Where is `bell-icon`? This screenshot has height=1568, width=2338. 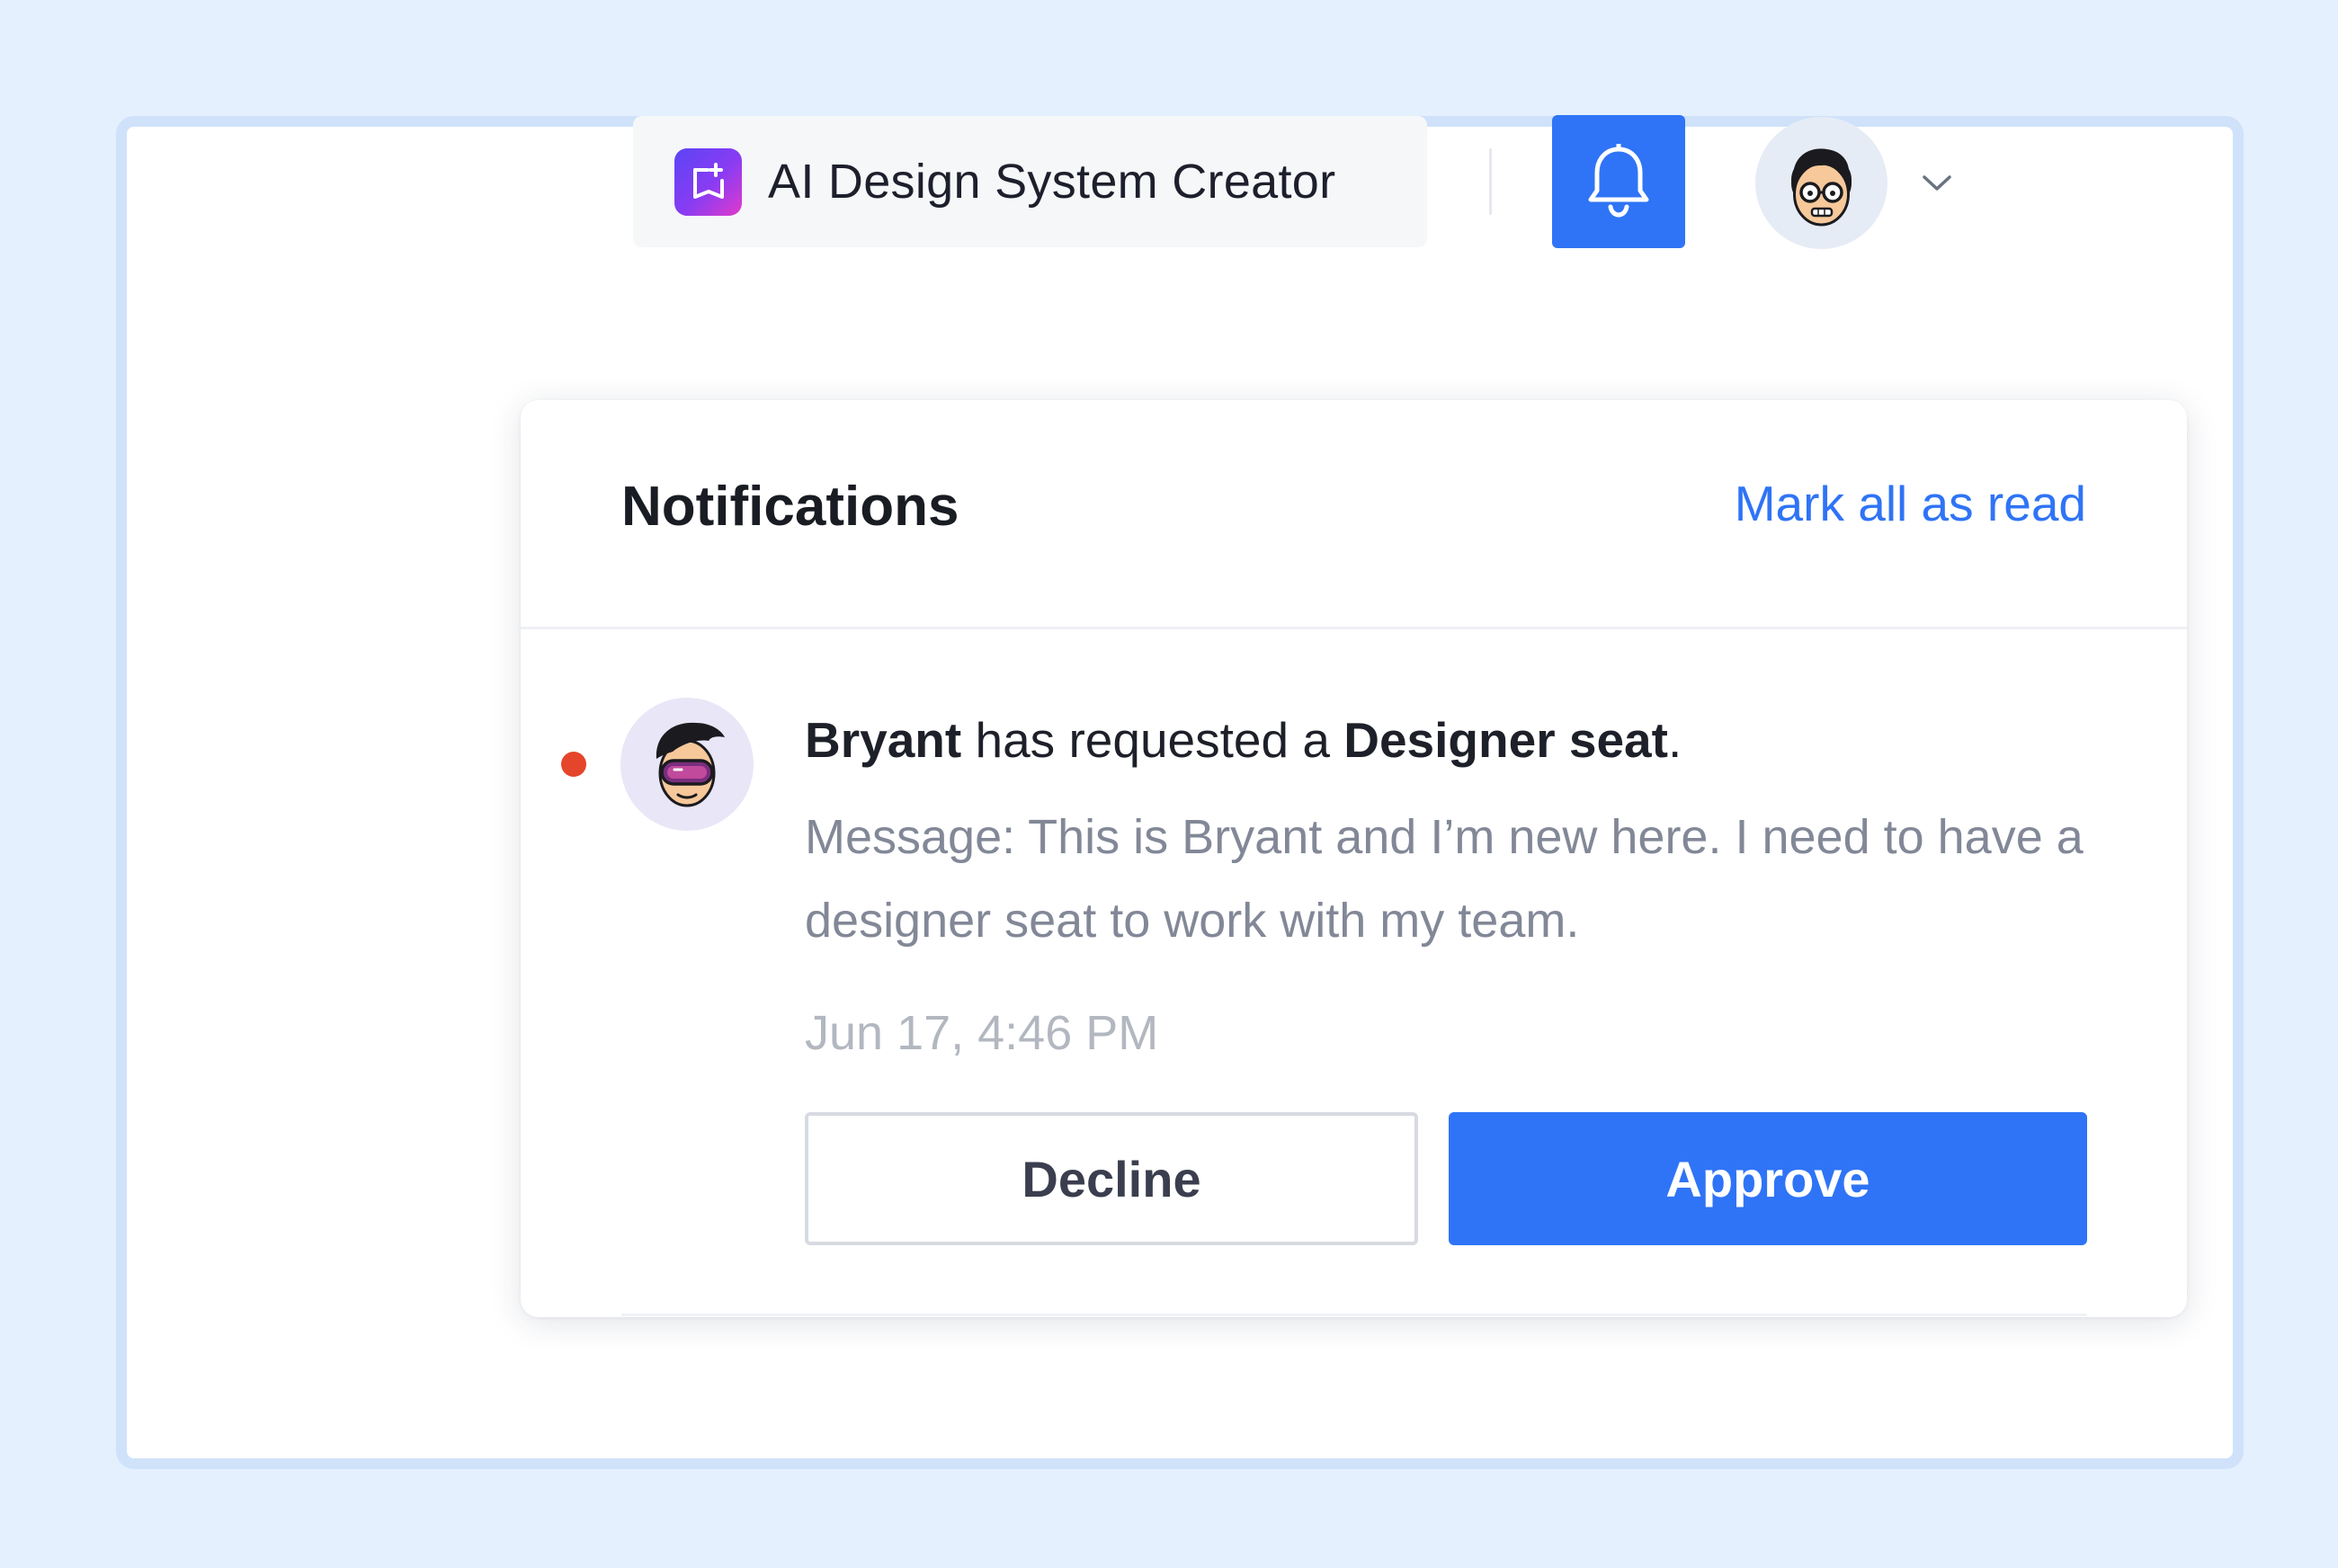 bell-icon is located at coordinates (1618, 181).